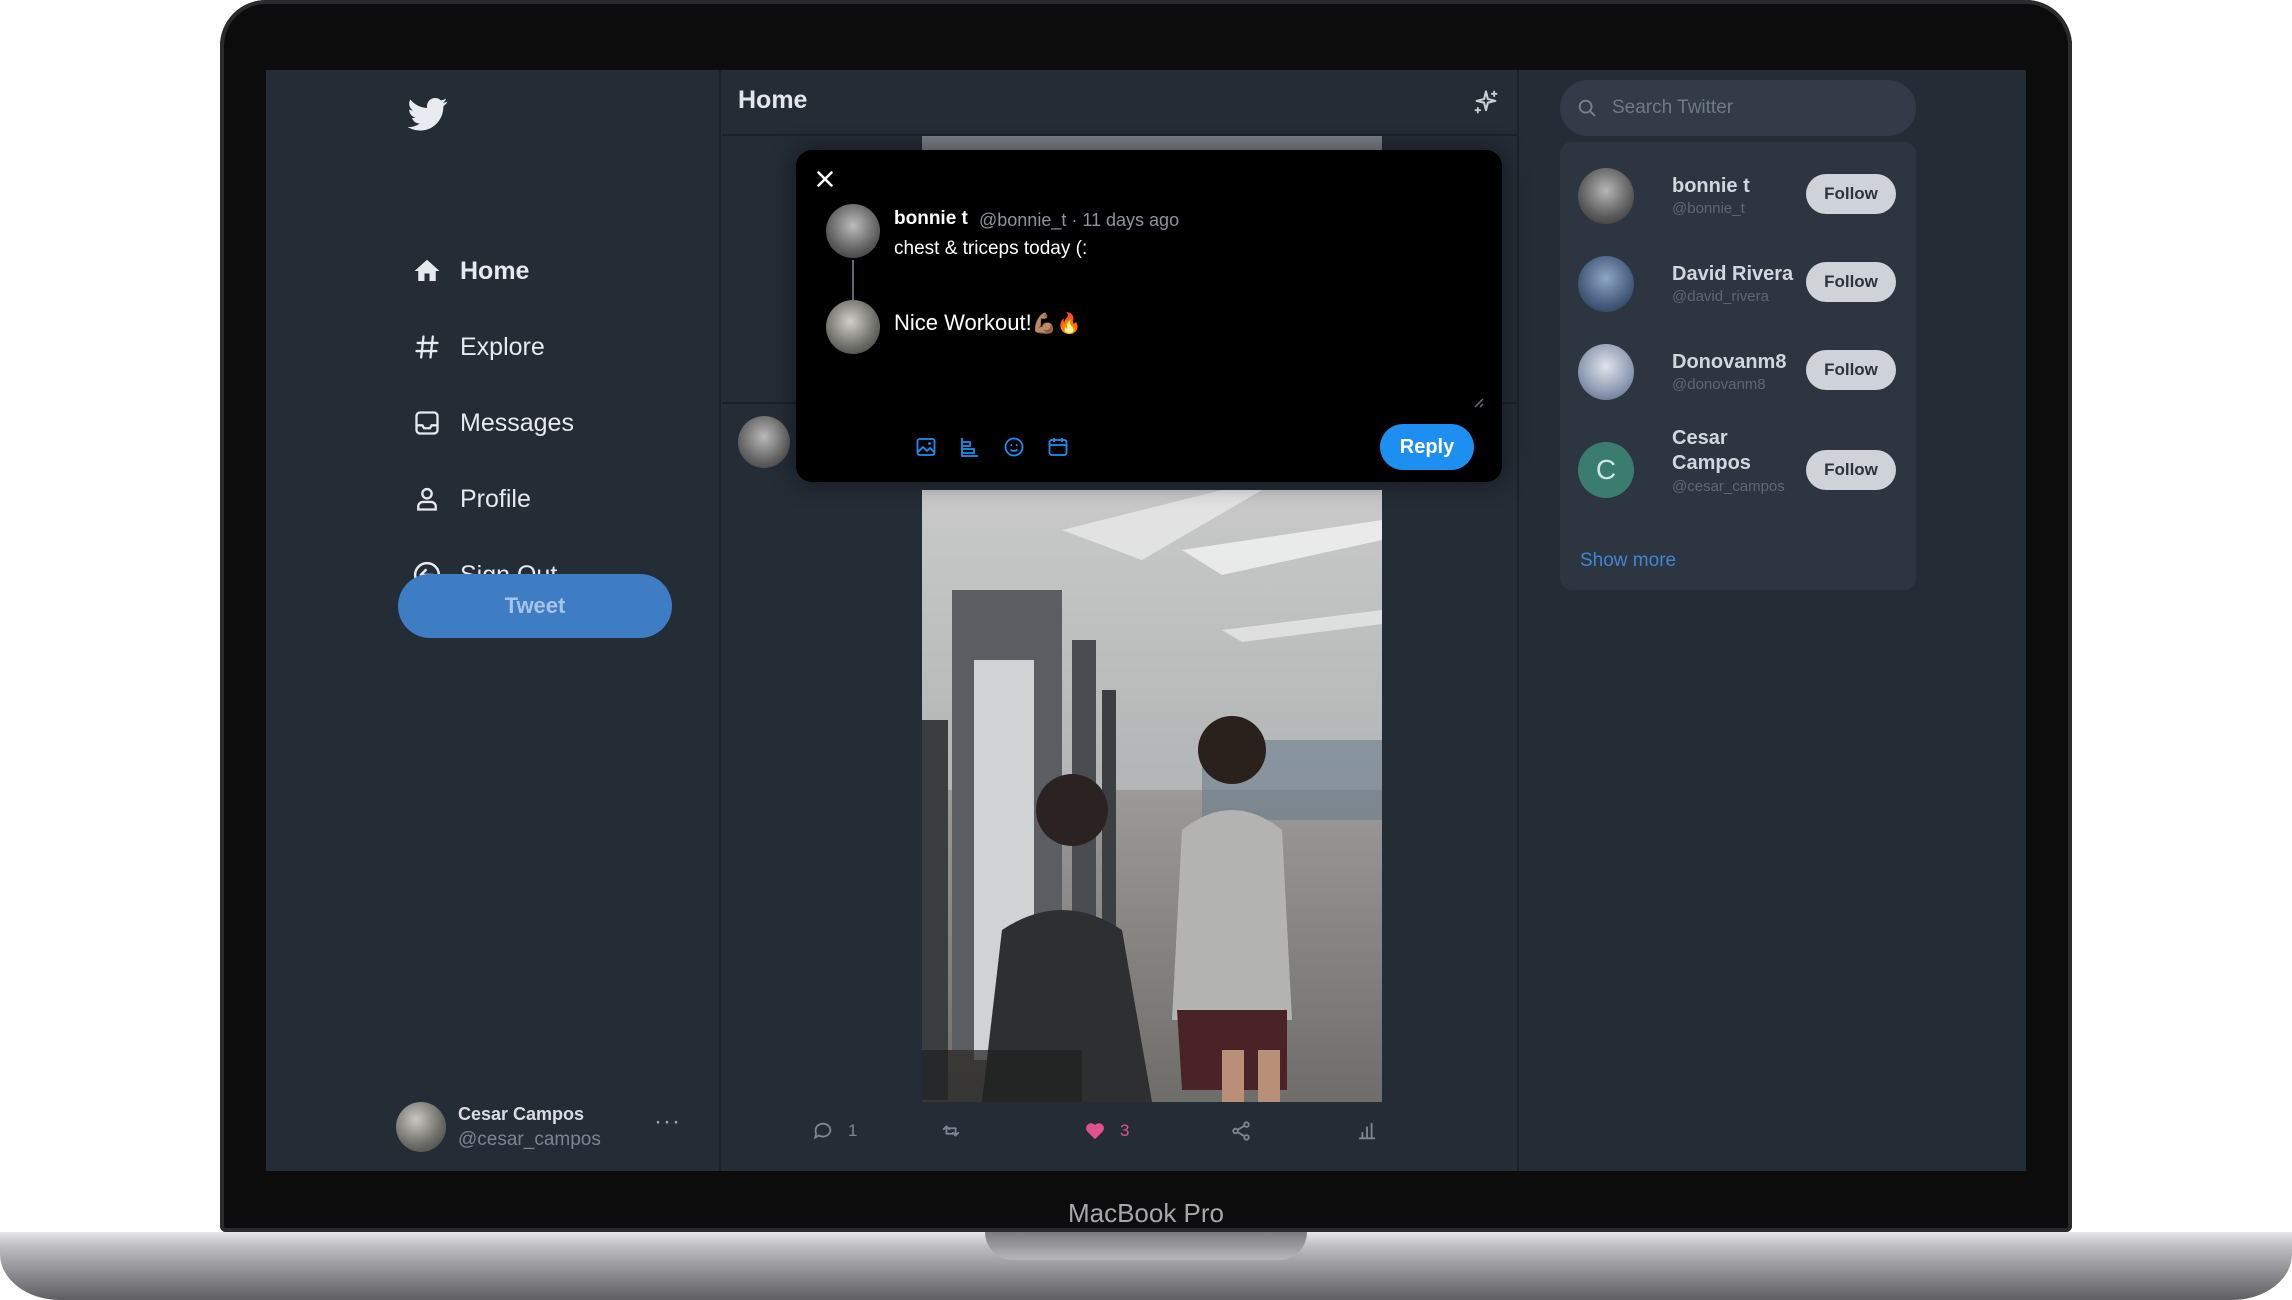 Image resolution: width=2292 pixels, height=1300 pixels. I want to click on reply-input: Nice Workout! 💪🏽🔥, so click(988, 323).